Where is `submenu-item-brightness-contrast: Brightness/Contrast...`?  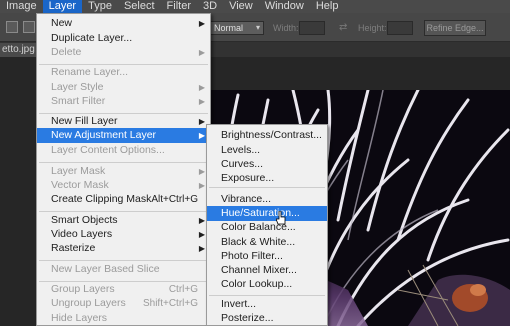
submenu-item-brightness-contrast: Brightness/Contrast... is located at coordinates (267, 135).